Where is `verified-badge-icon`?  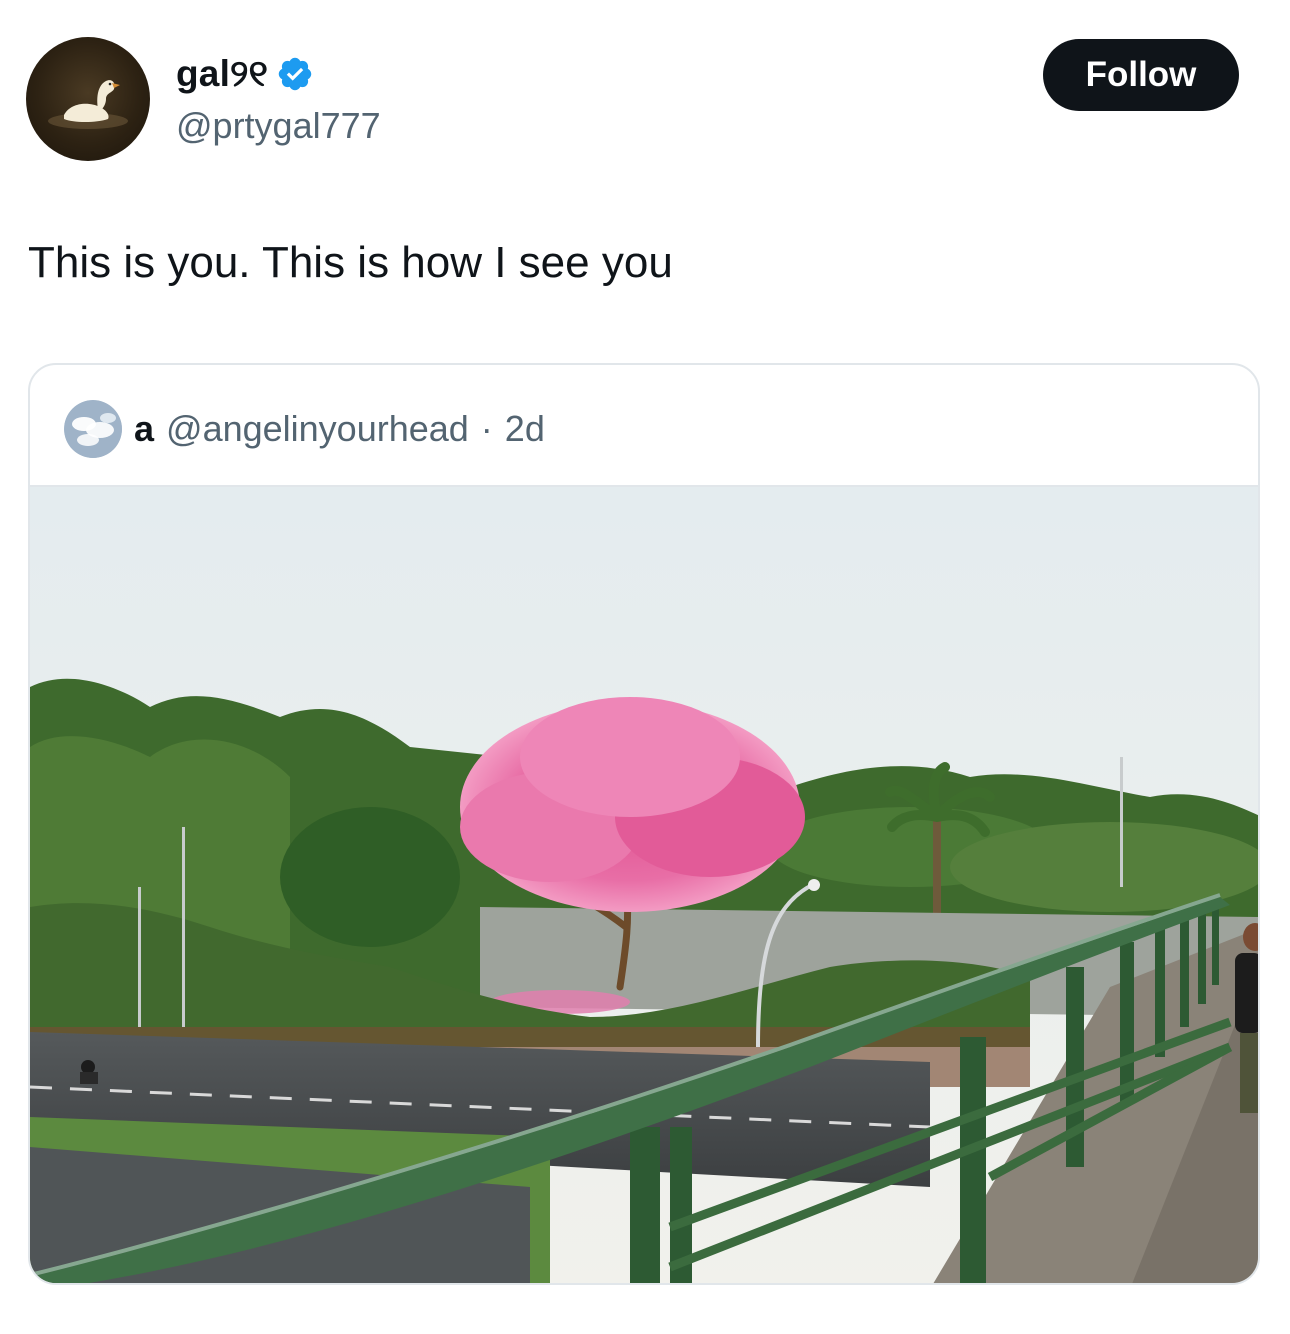 verified-badge-icon is located at coordinates (295, 74).